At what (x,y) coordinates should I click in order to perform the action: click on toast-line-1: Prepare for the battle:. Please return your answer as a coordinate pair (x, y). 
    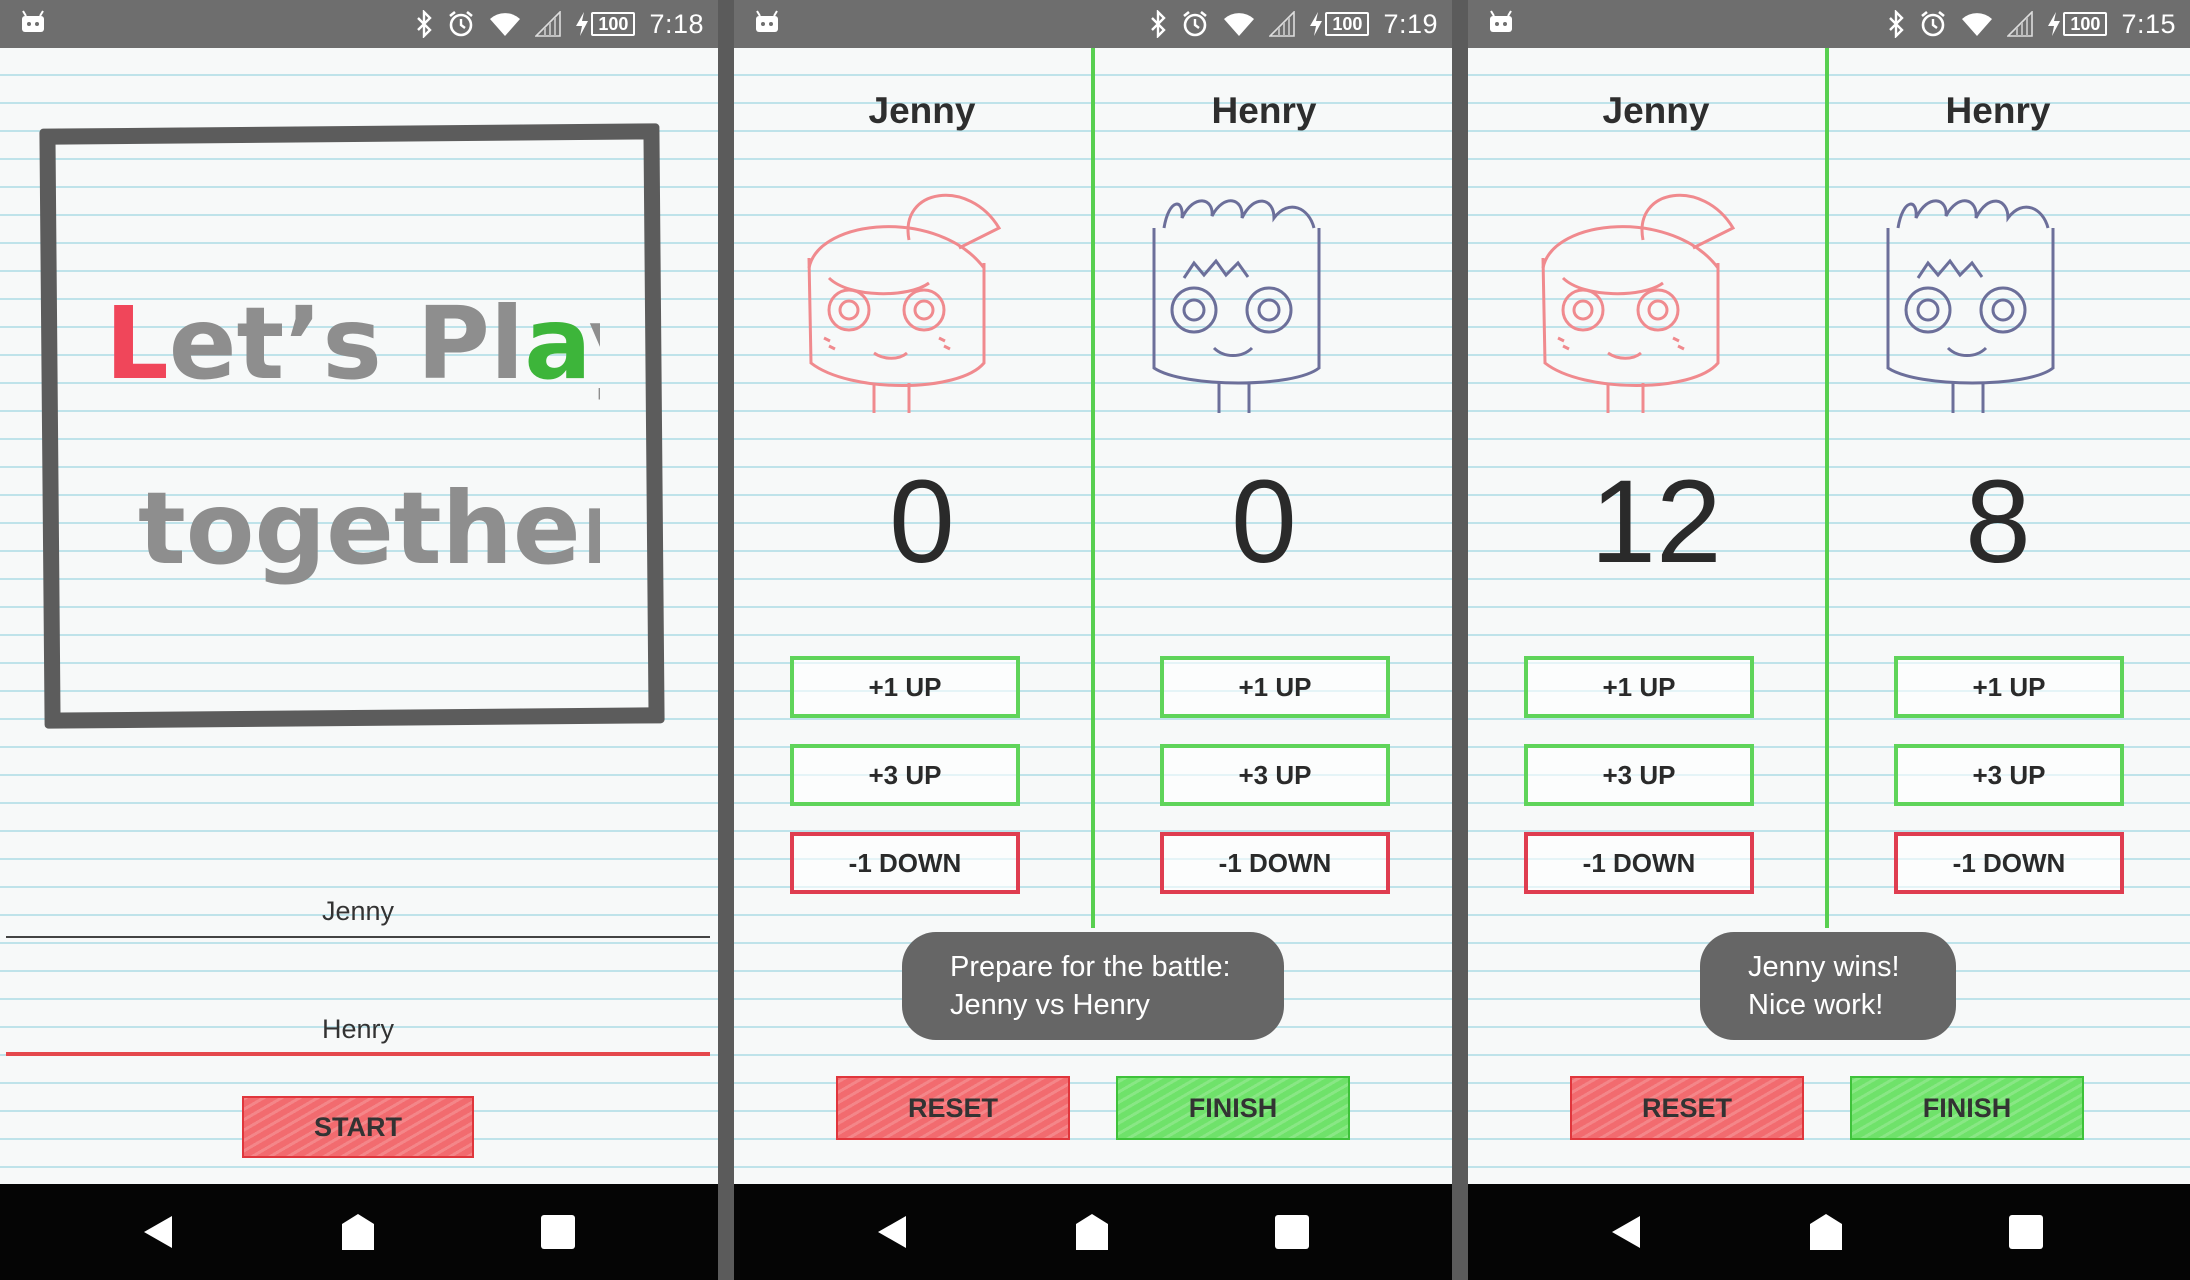
    Looking at the image, I should click on (1090, 967).